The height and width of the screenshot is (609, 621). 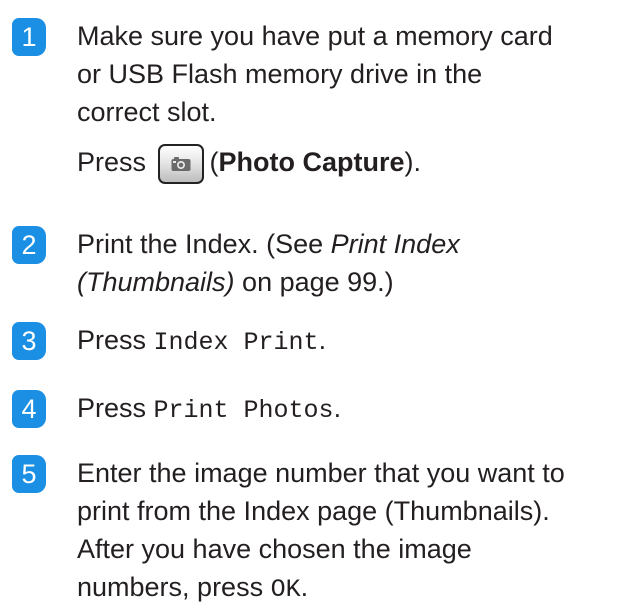 I want to click on paren-open: (, so click(x=214, y=162).